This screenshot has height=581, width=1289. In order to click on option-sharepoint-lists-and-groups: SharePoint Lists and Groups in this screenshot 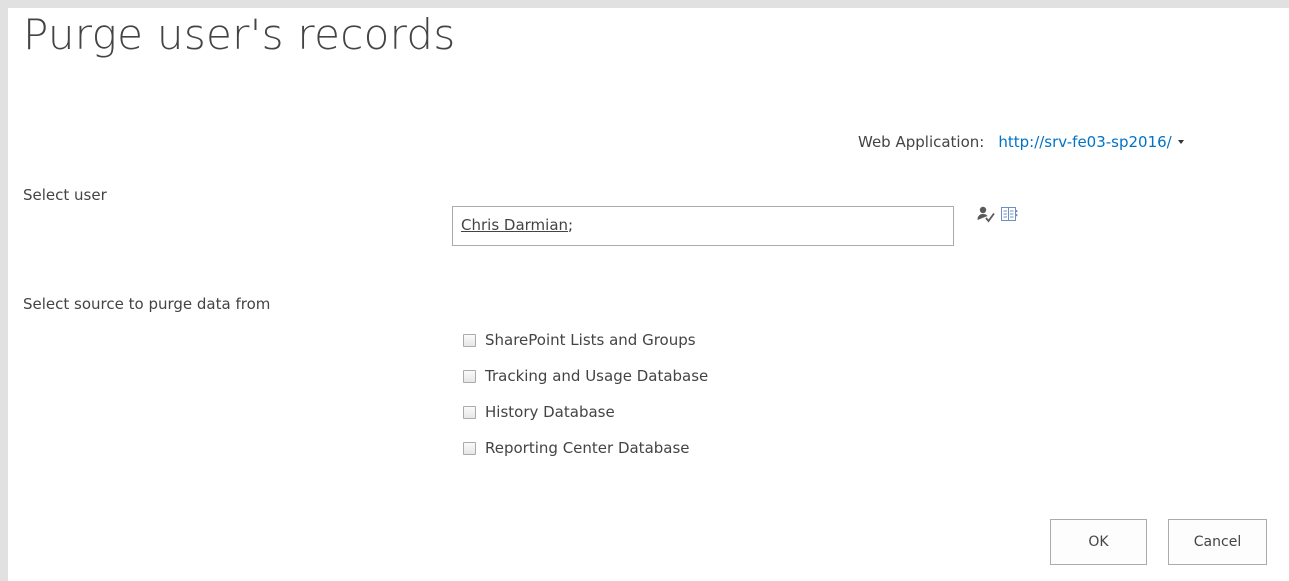, I will do `click(585, 340)`.